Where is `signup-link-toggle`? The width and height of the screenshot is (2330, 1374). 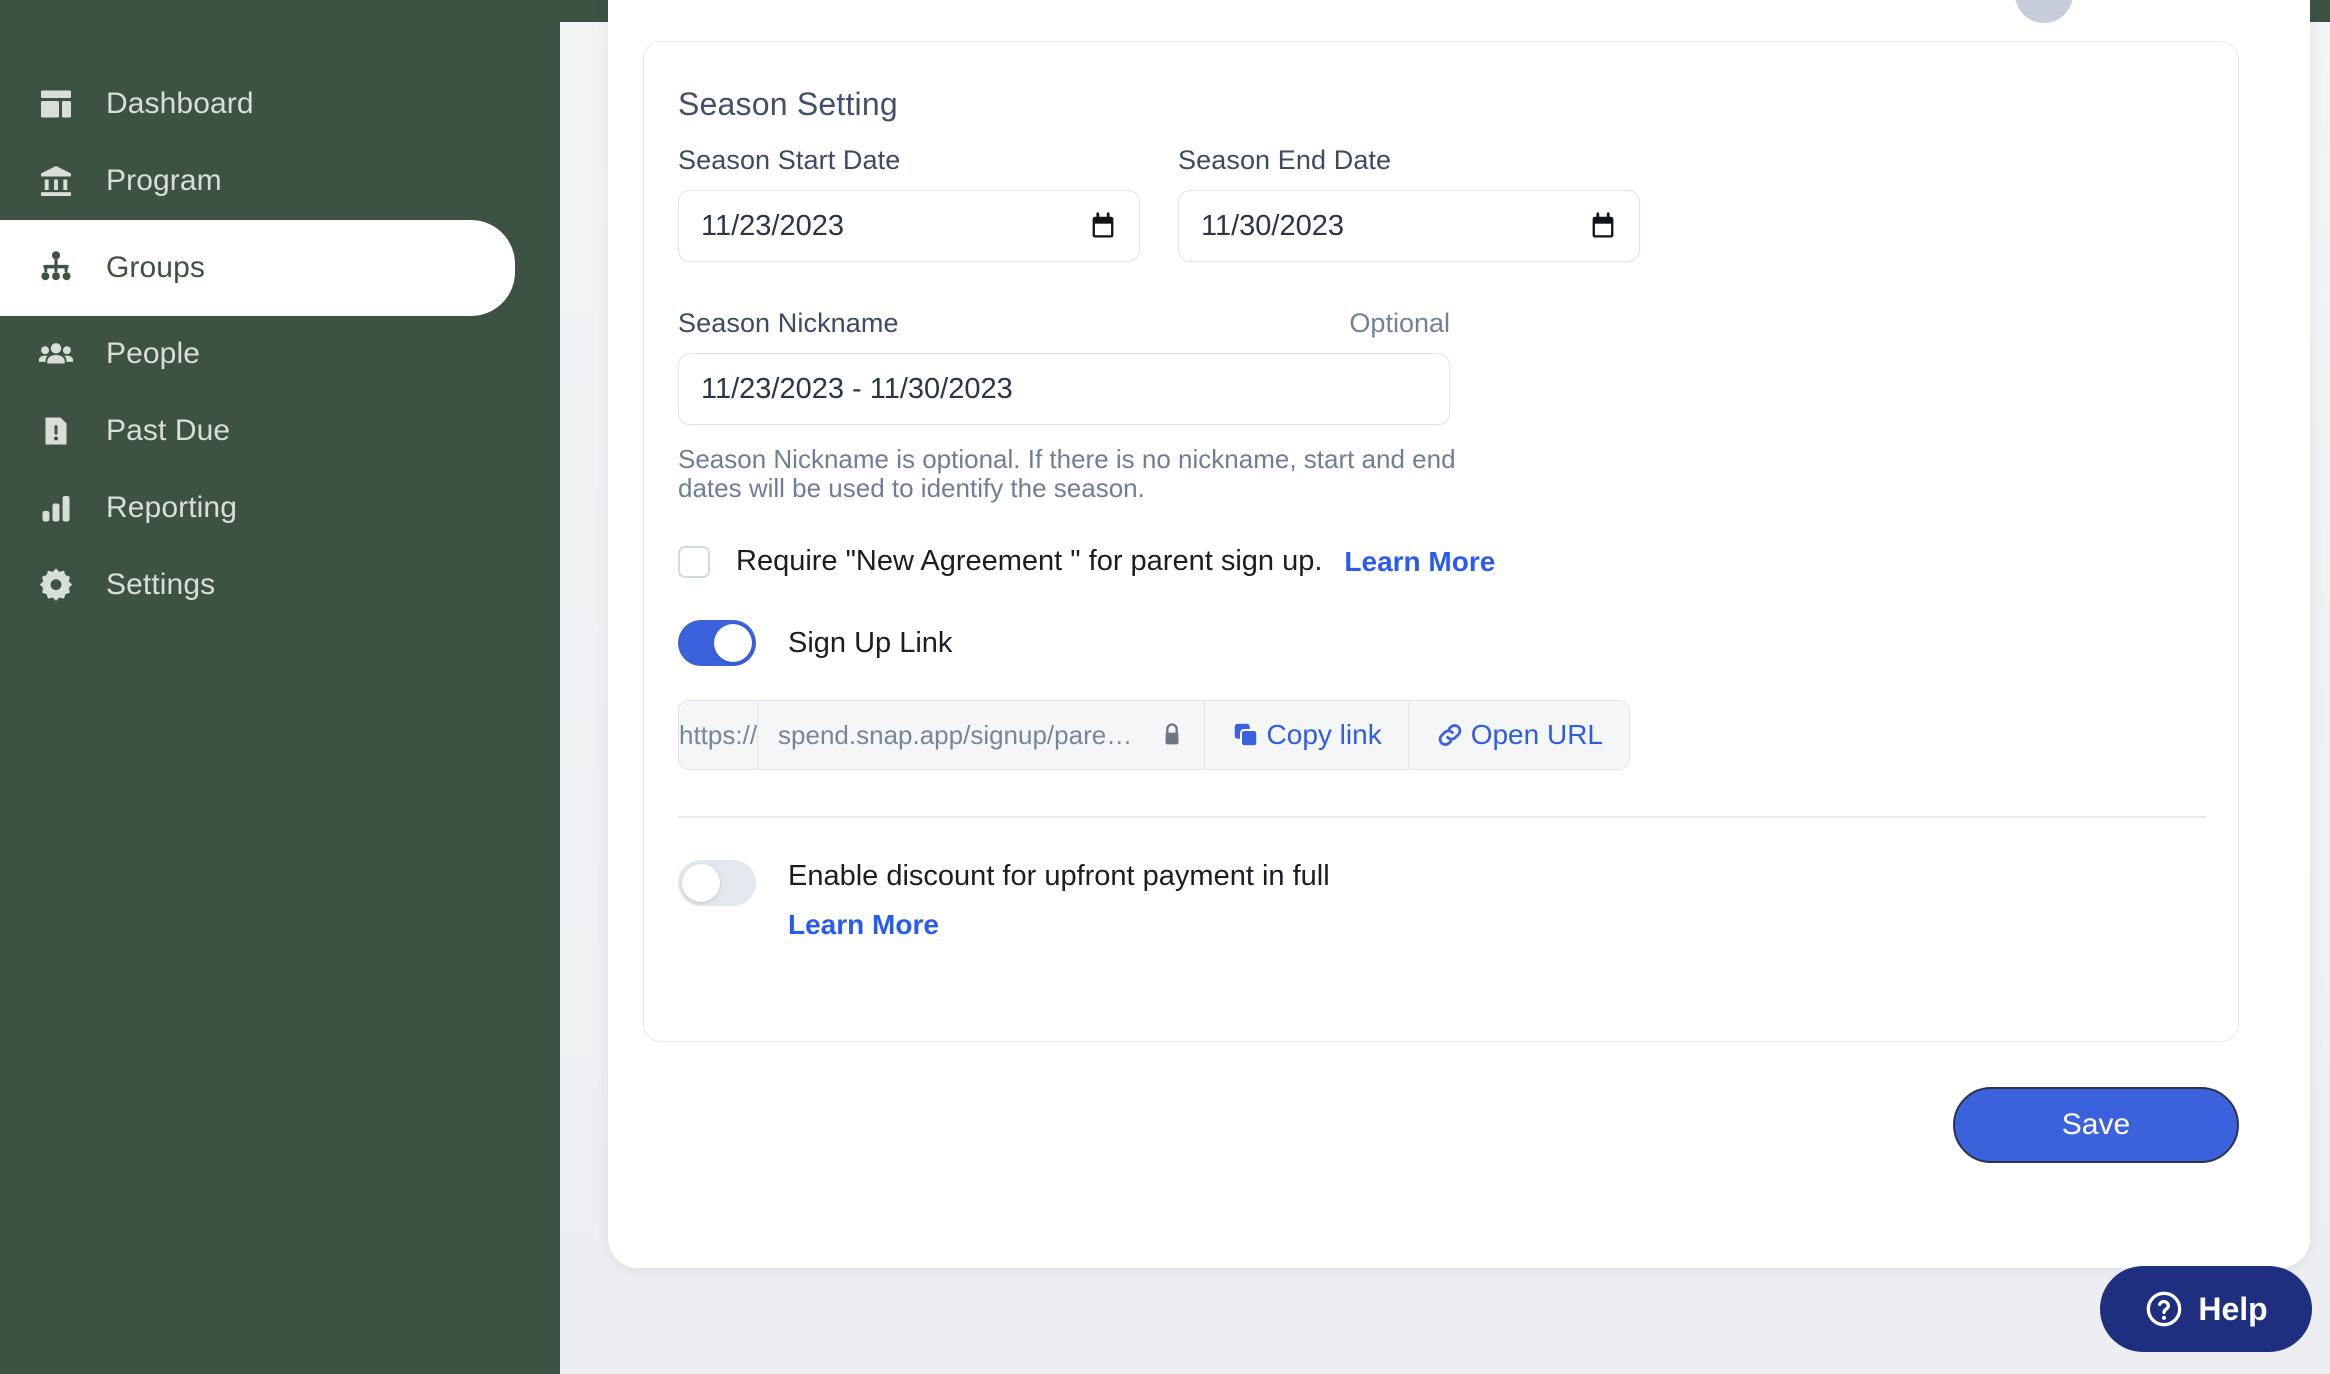
signup-link-toggle is located at coordinates (717, 643).